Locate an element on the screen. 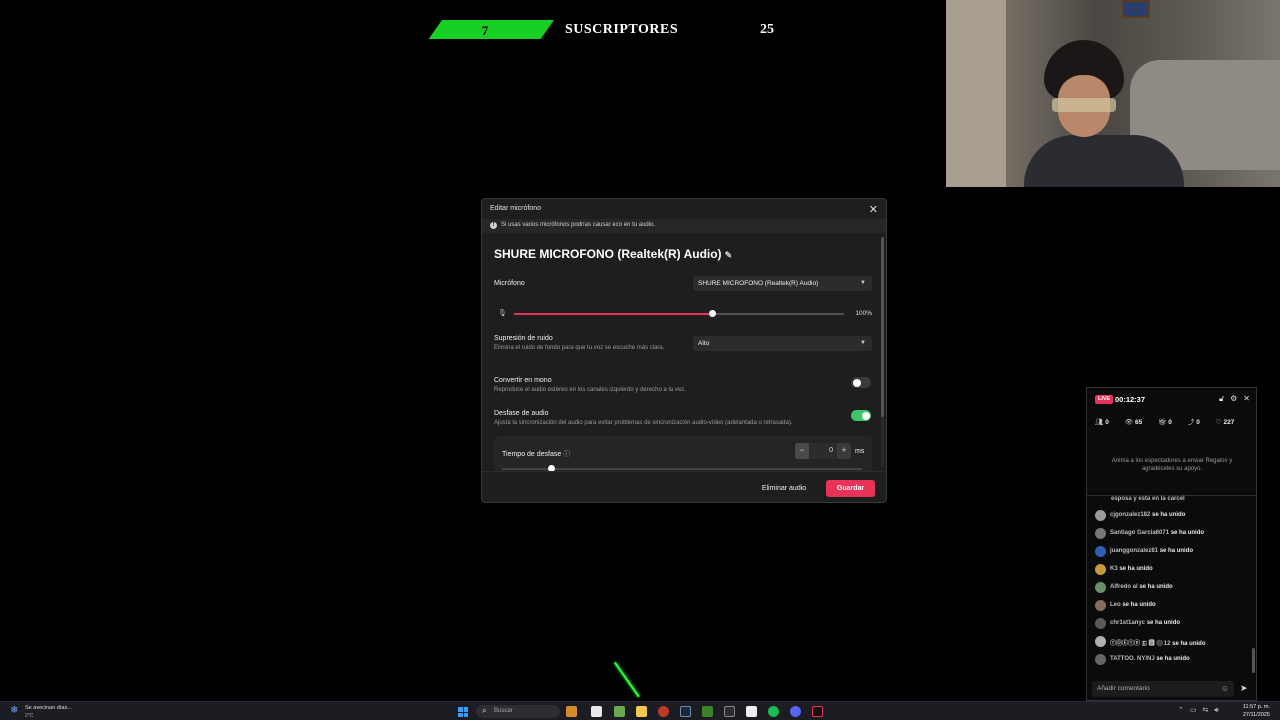 The height and width of the screenshot is (720, 1280). webcam-feed is located at coordinates (1113, 93).